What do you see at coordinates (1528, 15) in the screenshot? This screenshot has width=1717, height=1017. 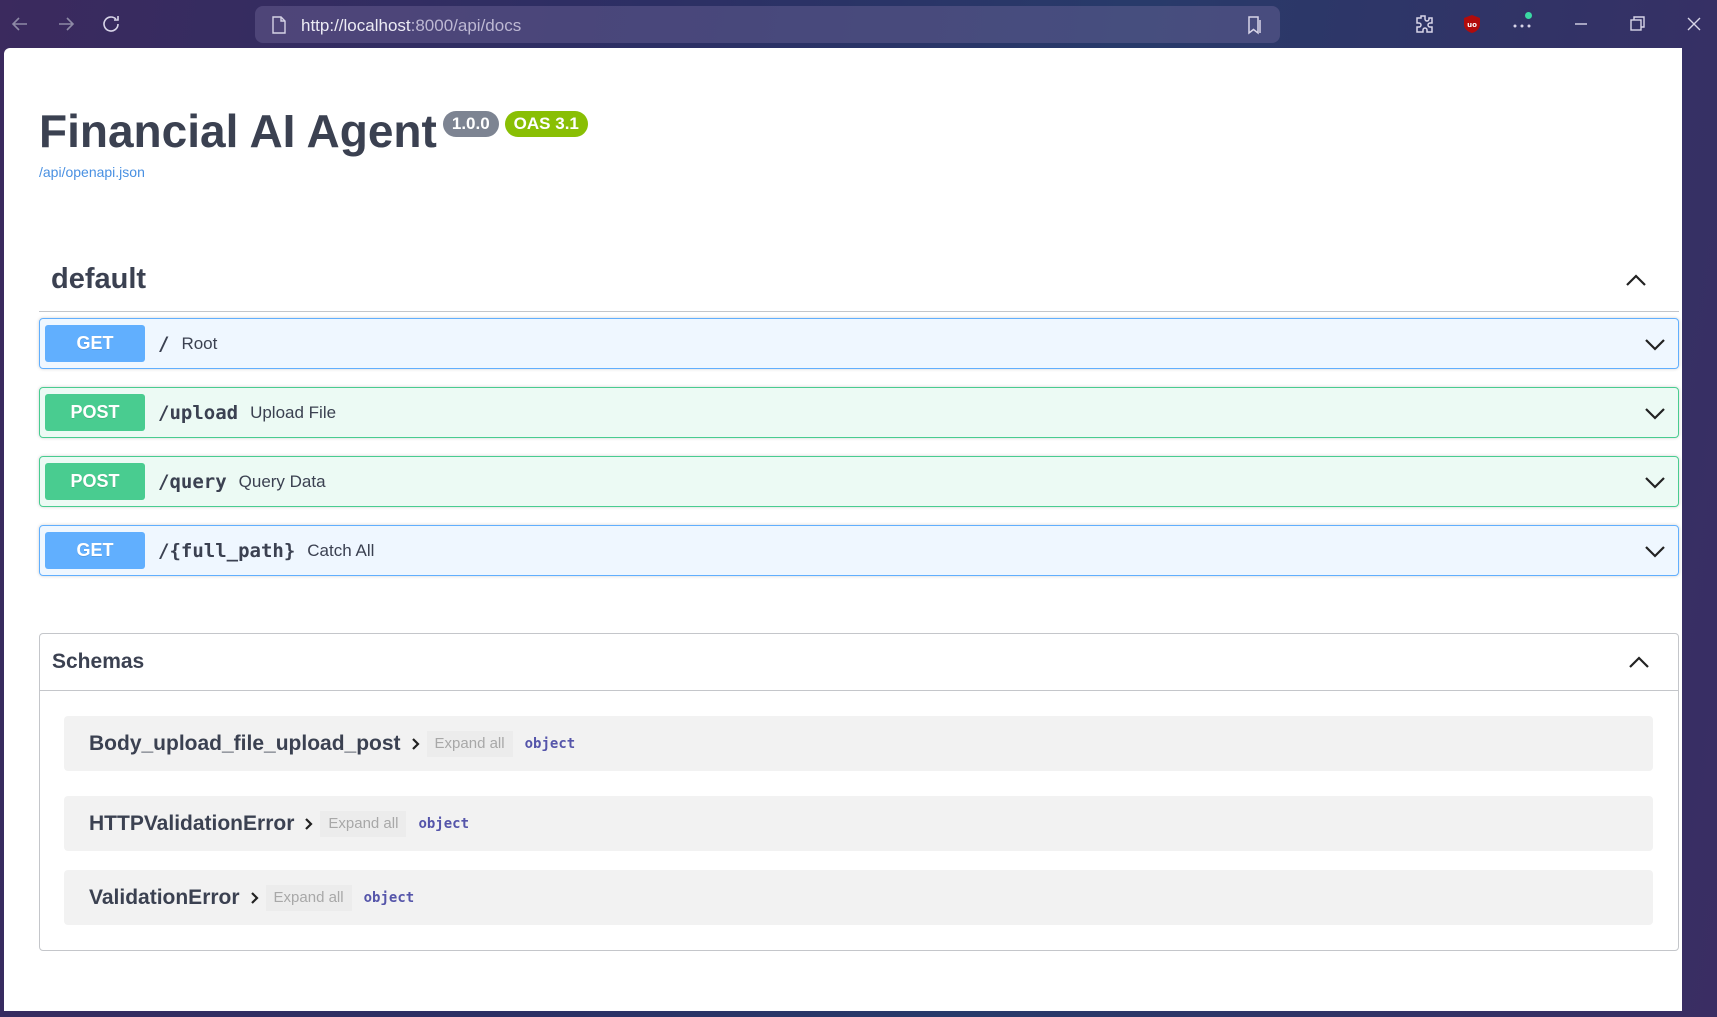 I see `notification-dot` at bounding box center [1528, 15].